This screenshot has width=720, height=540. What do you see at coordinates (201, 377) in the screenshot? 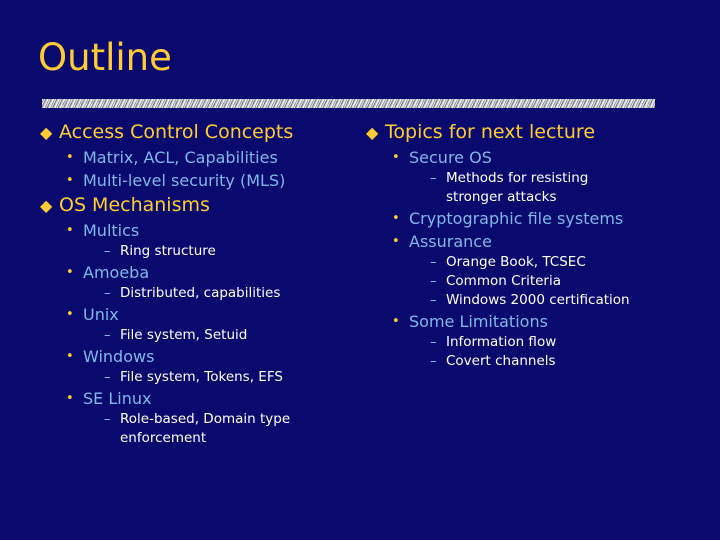
I see `outline-item-label: File system, Tokens, EFS` at bounding box center [201, 377].